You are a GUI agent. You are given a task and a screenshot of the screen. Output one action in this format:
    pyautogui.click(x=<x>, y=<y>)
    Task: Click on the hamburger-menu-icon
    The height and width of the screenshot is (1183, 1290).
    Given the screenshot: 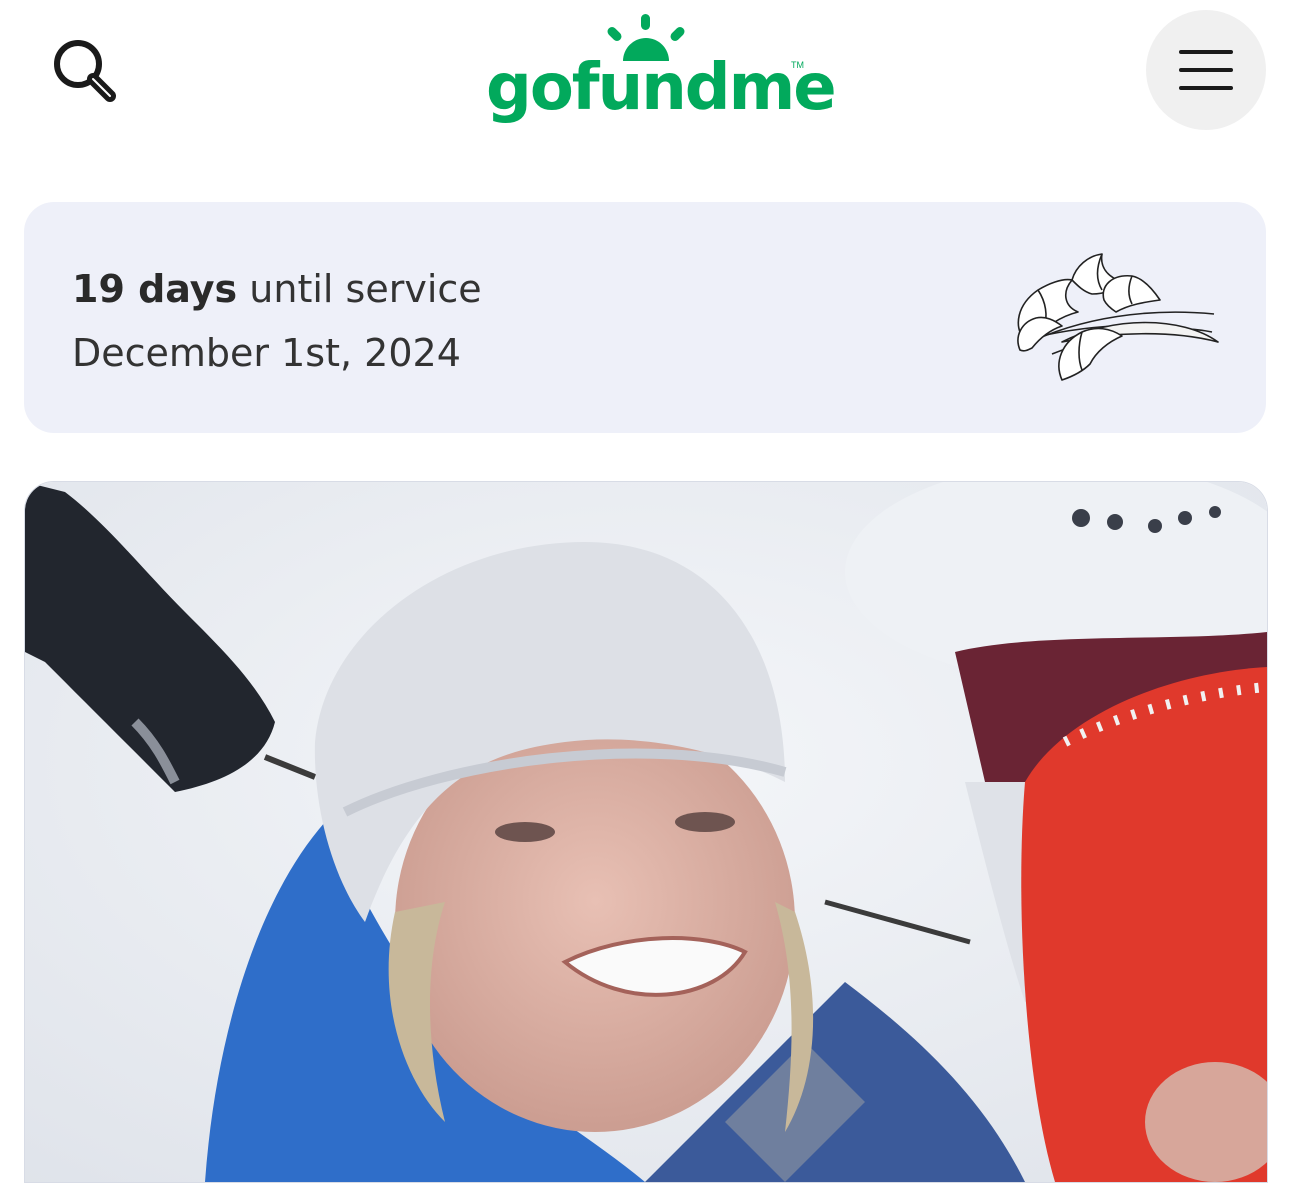 What is the action you would take?
    pyautogui.click(x=1206, y=70)
    